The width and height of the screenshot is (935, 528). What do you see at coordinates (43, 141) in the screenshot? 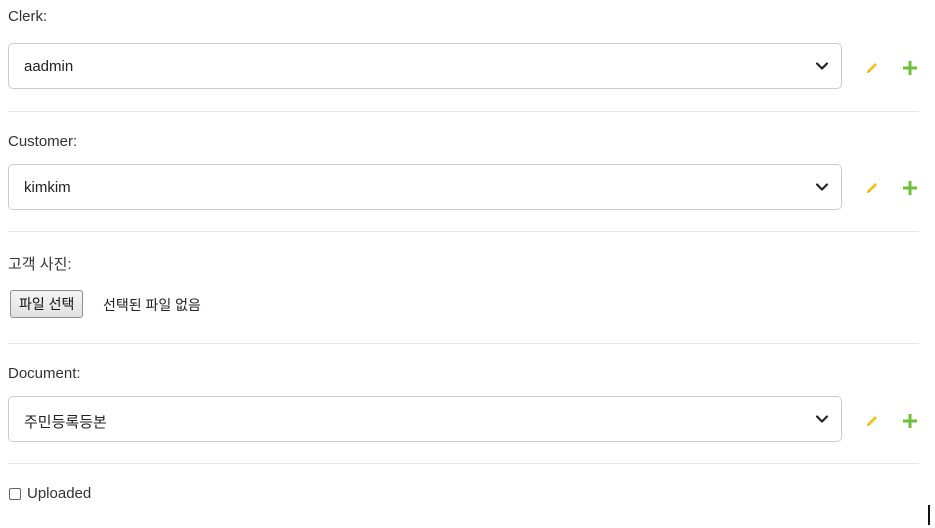
I see `customer-label: Customer:` at bounding box center [43, 141].